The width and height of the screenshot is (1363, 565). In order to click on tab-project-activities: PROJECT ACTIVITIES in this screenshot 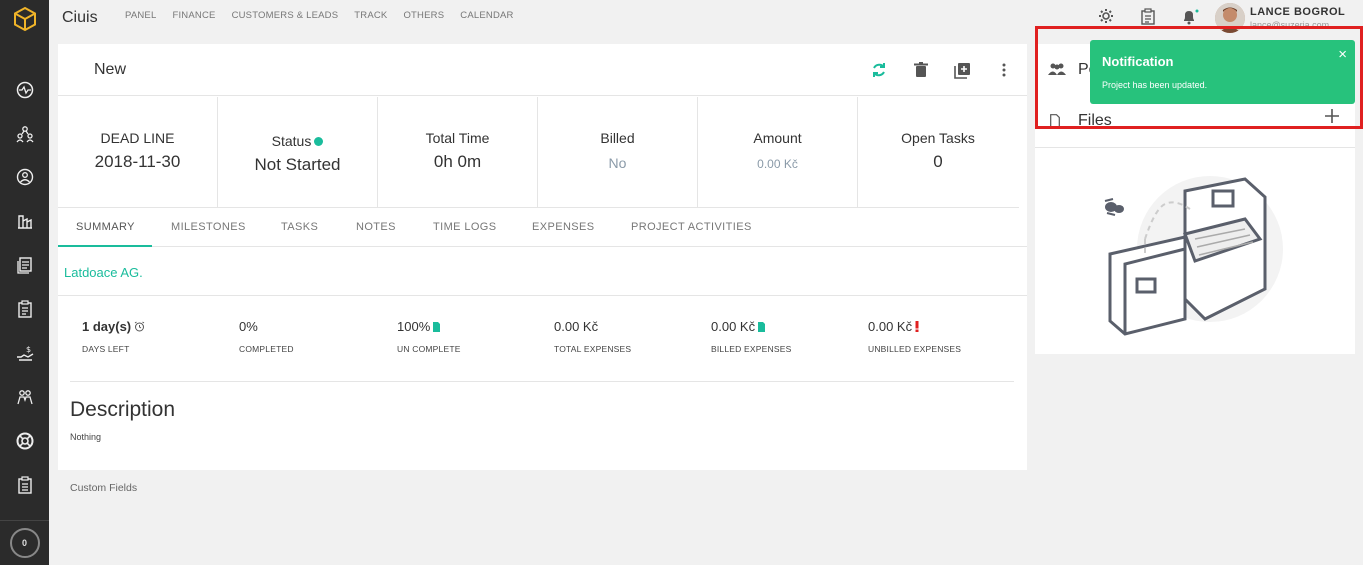, I will do `click(691, 227)`.